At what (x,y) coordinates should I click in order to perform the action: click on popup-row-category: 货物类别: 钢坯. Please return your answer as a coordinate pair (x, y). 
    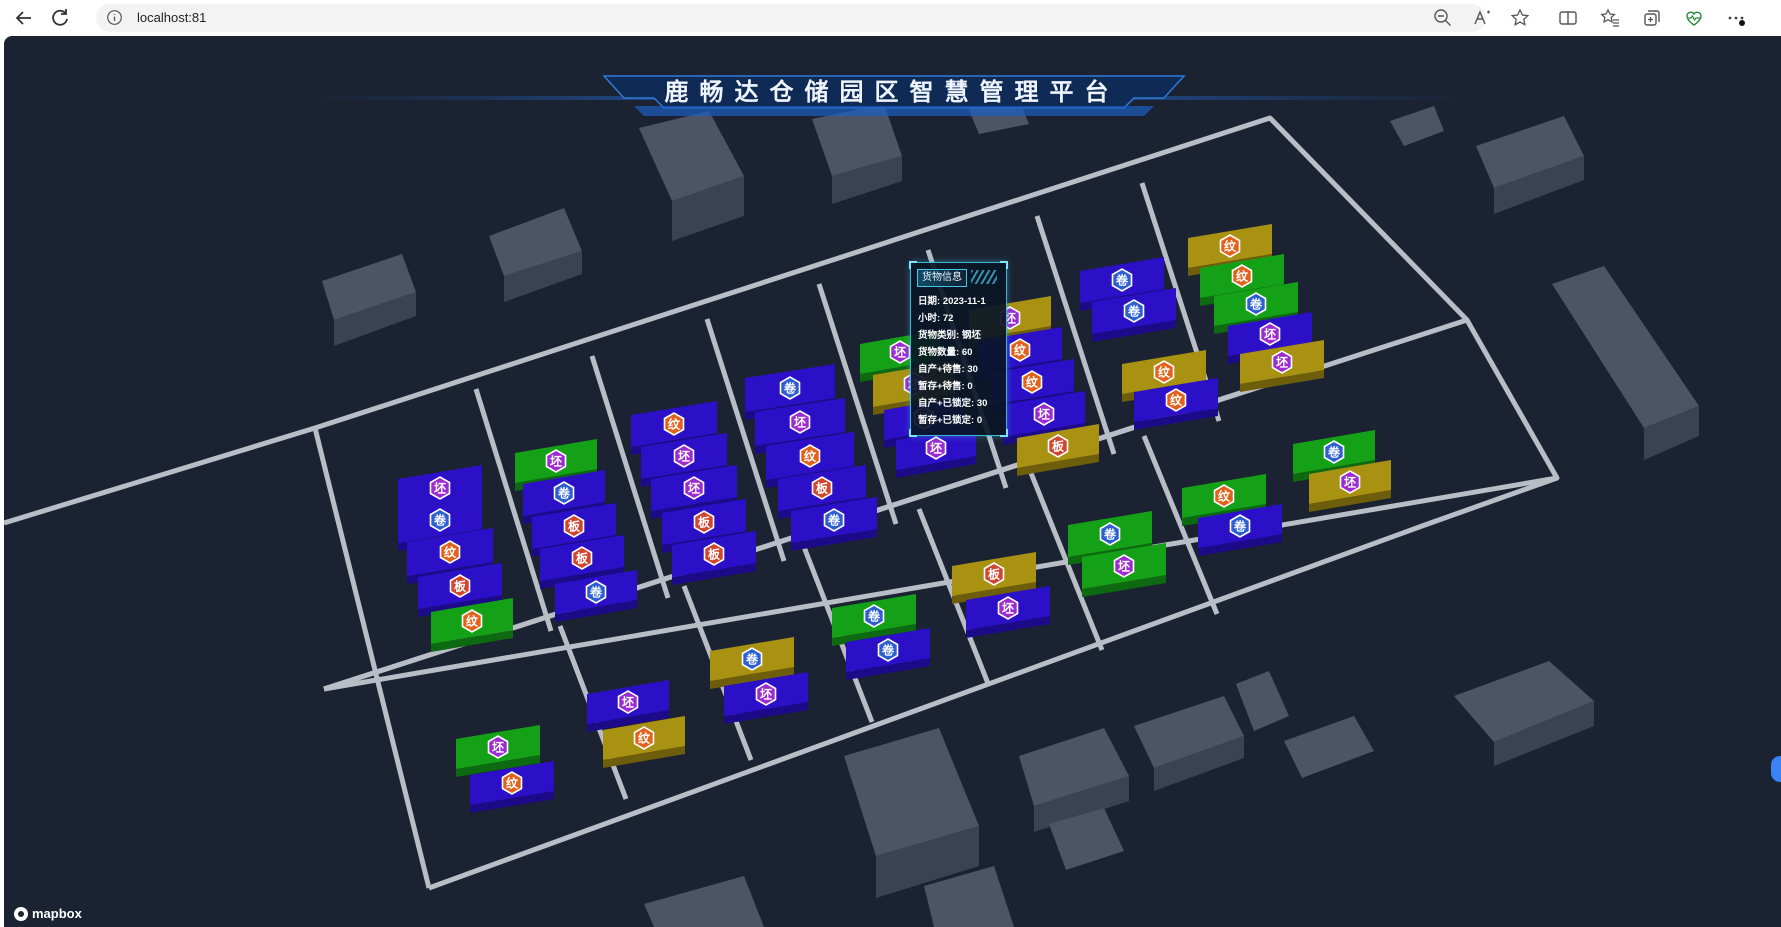
    Looking at the image, I should click on (949, 335).